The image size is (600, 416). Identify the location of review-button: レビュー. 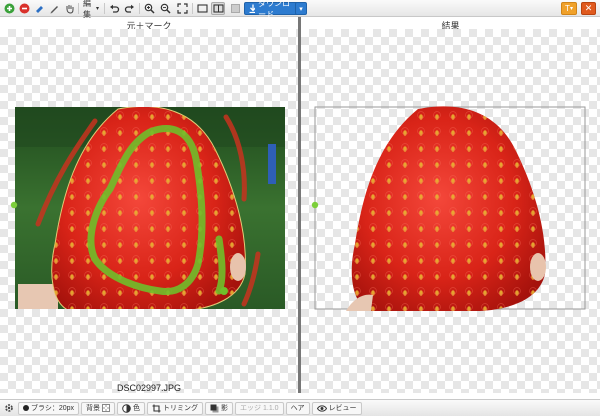
(336, 408).